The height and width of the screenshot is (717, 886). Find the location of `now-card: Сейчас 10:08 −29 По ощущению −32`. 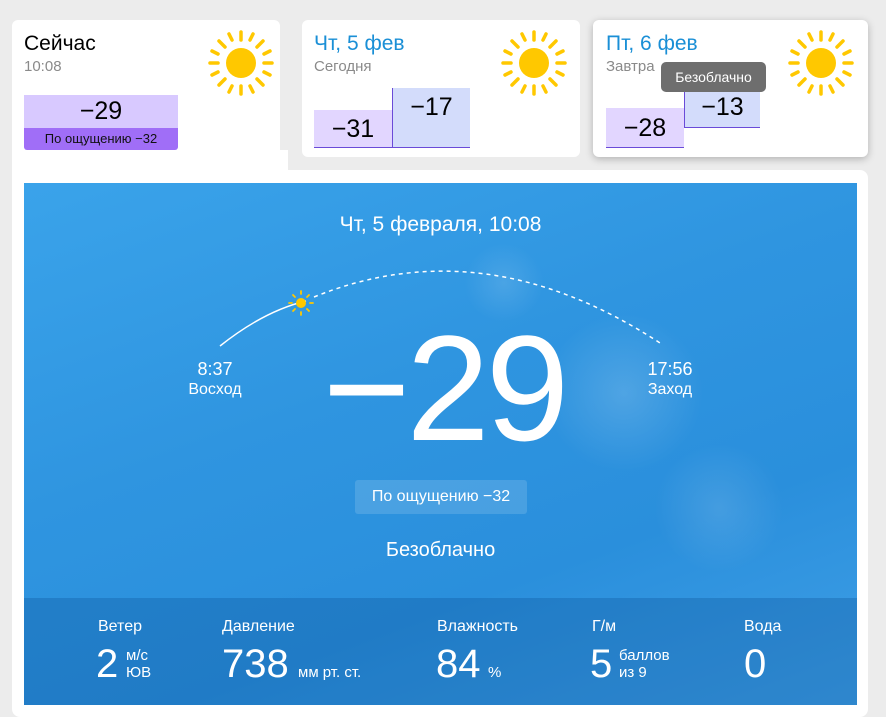

now-card: Сейчас 10:08 −29 По ощущению −32 is located at coordinates (146, 88).